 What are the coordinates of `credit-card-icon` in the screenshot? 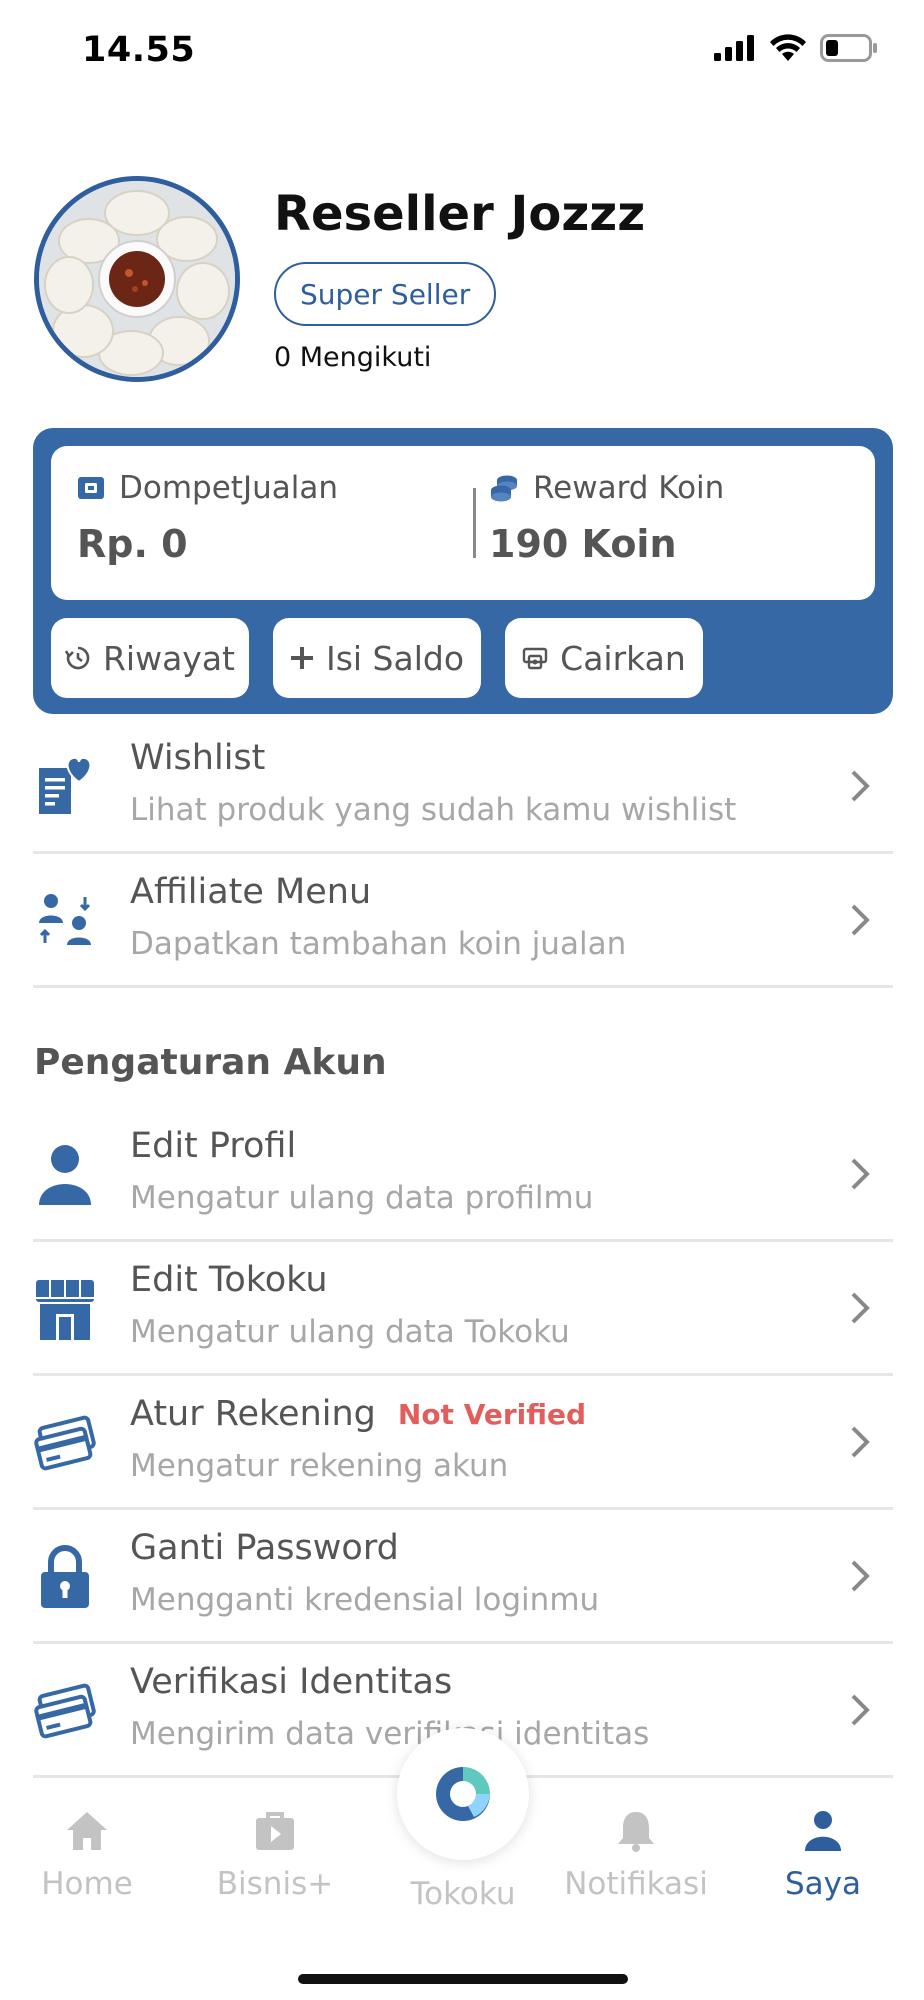 It's located at (65, 1443).